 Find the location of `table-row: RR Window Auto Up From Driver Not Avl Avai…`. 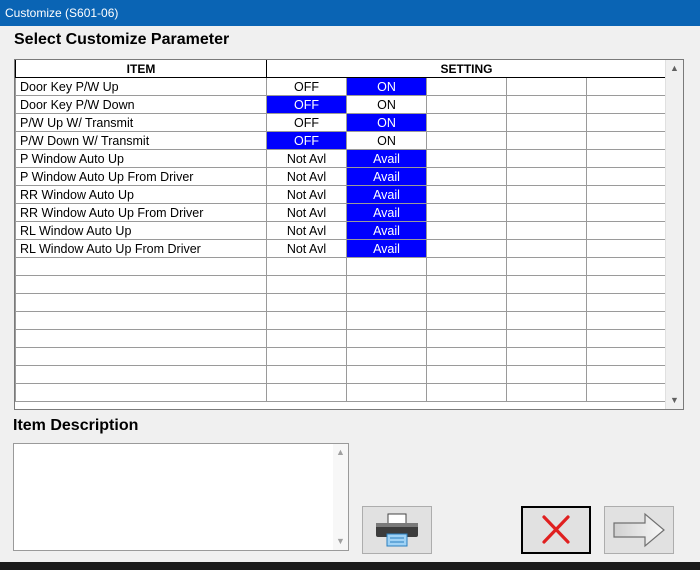

table-row: RR Window Auto Up From Driver Not Avl Avai… is located at coordinates (341, 212).